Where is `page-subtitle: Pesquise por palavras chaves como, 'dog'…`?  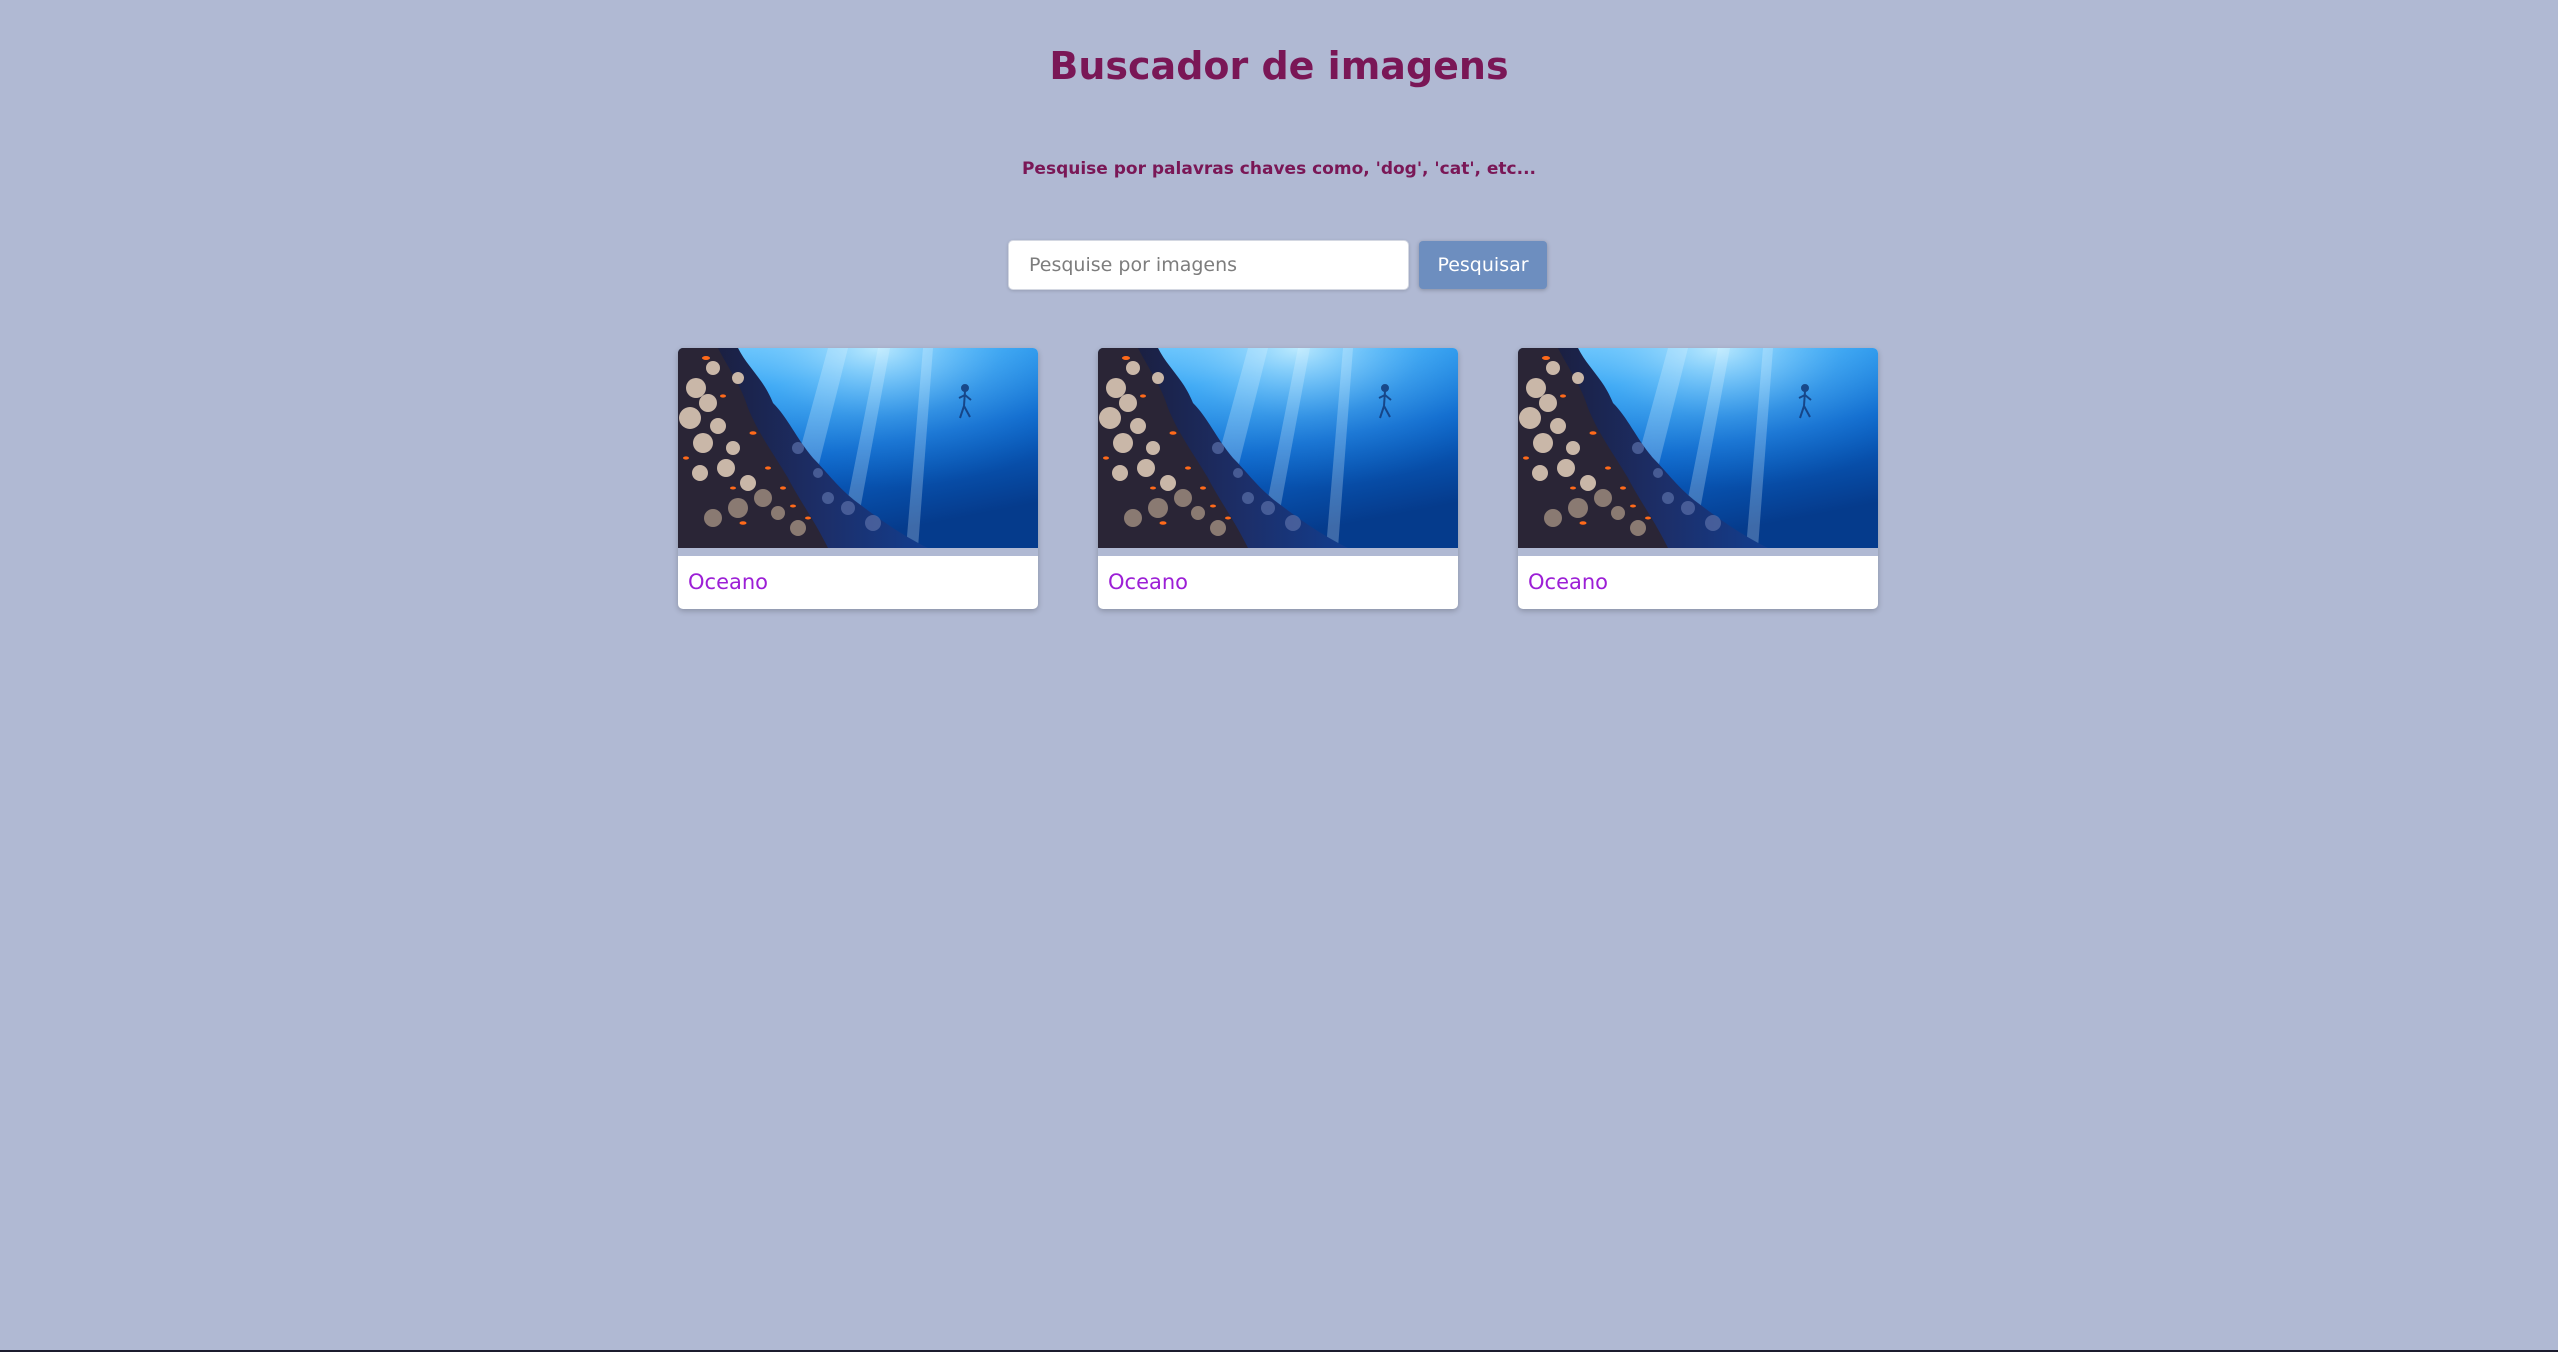 page-subtitle: Pesquise por palavras chaves como, 'dog'… is located at coordinates (1279, 169).